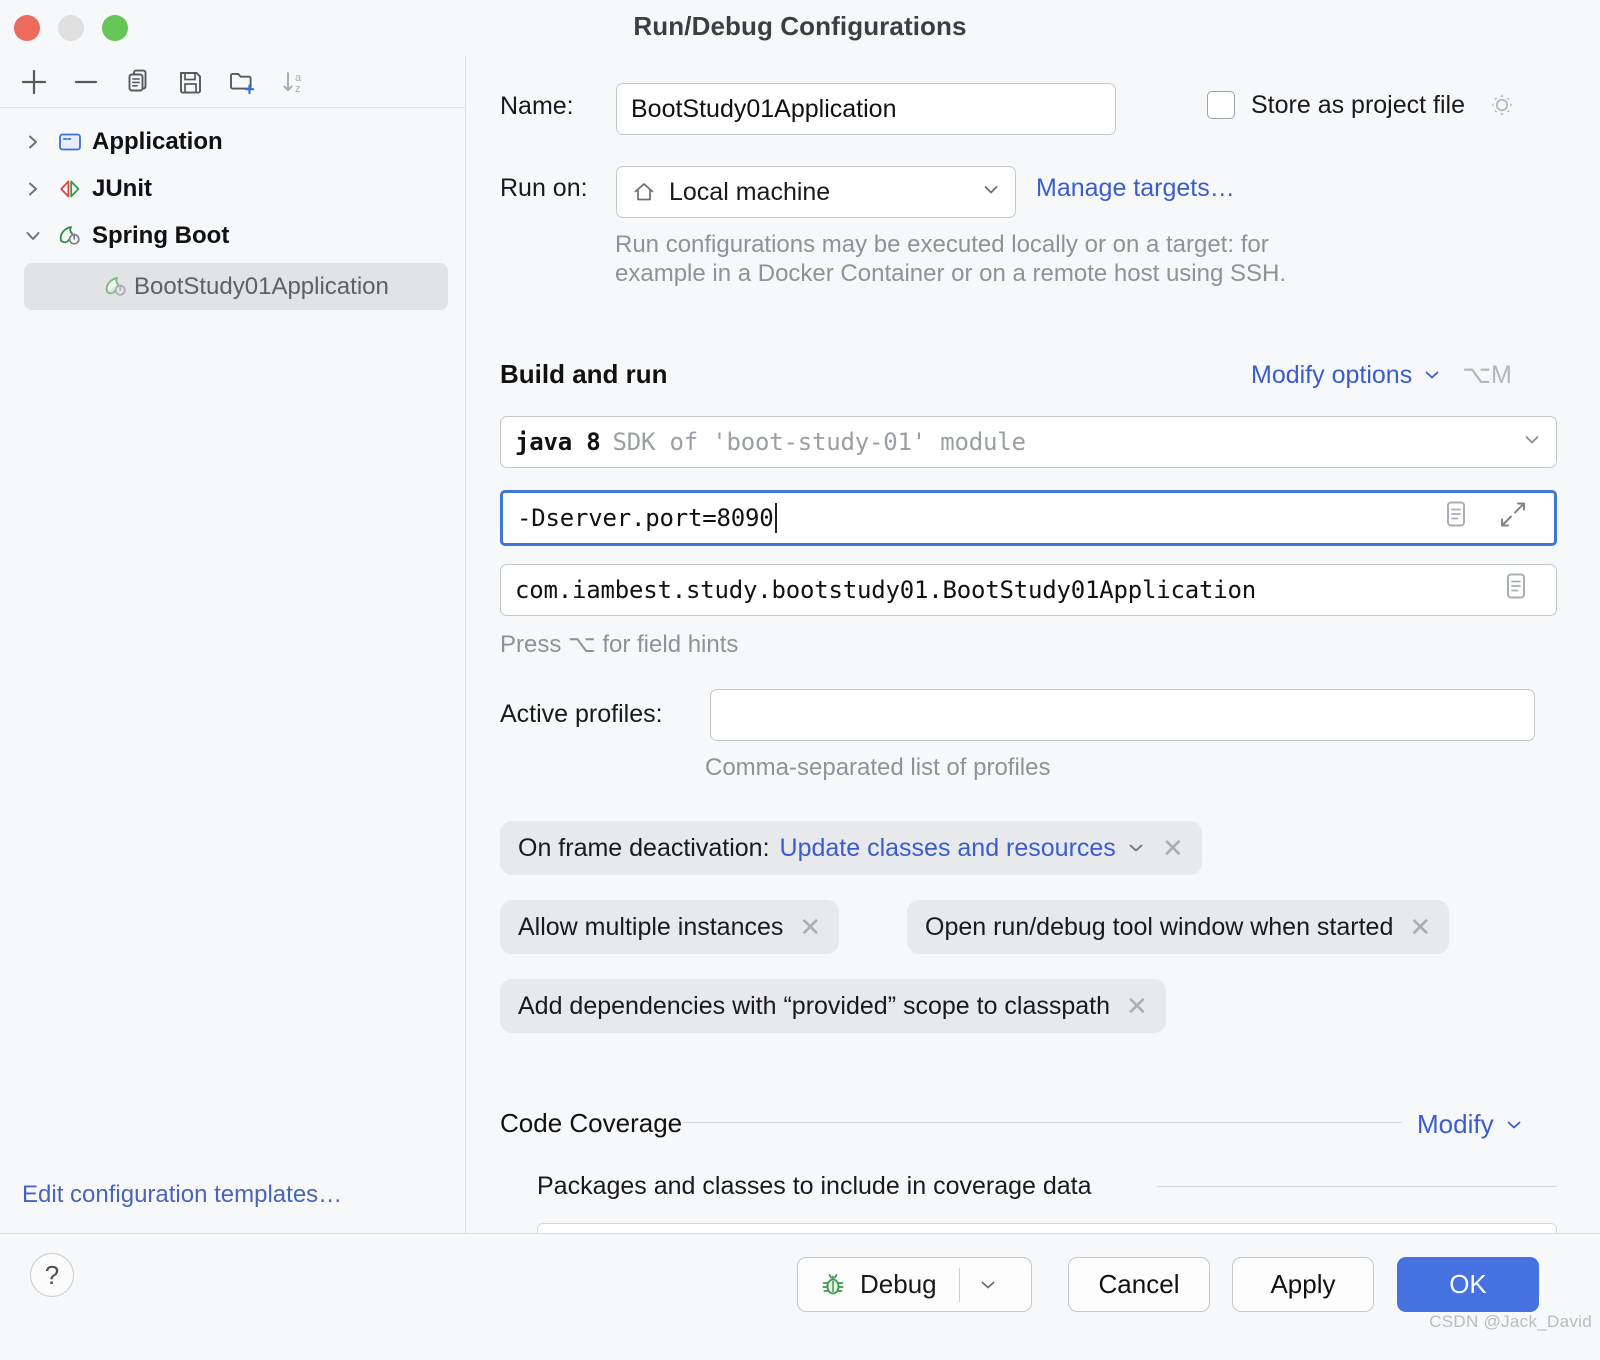 This screenshot has width=1600, height=1360. I want to click on chip-label: Allow multiple instances, so click(651, 926).